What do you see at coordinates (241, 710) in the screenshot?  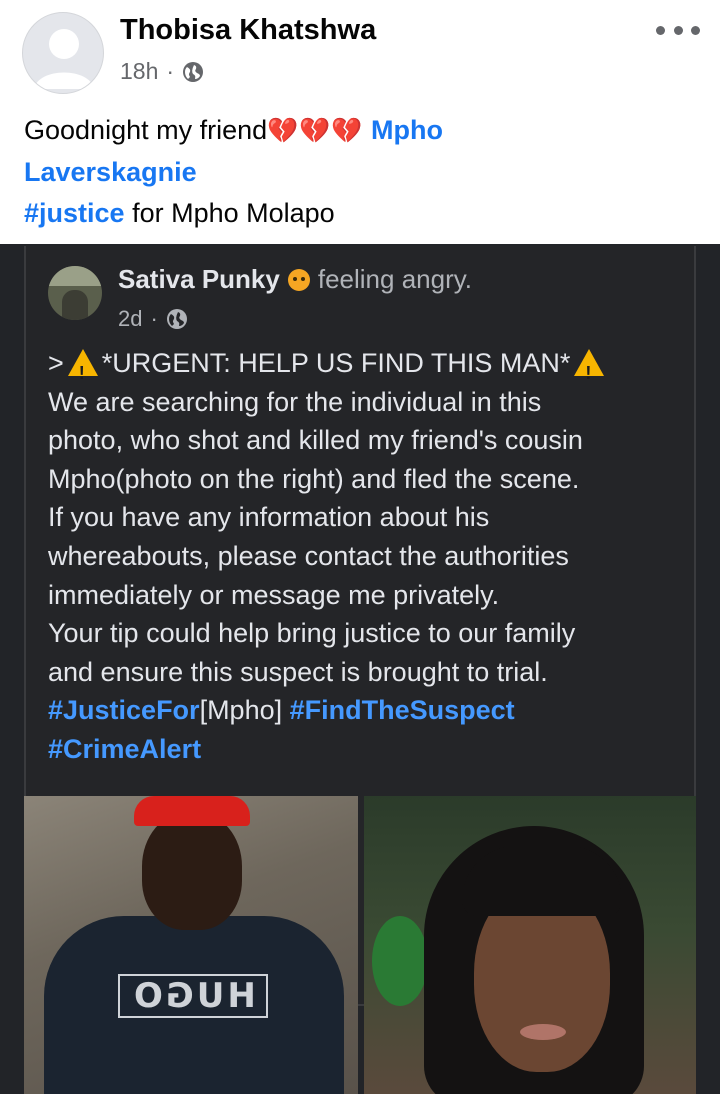 I see `hashtag-suffix: [Mpho]` at bounding box center [241, 710].